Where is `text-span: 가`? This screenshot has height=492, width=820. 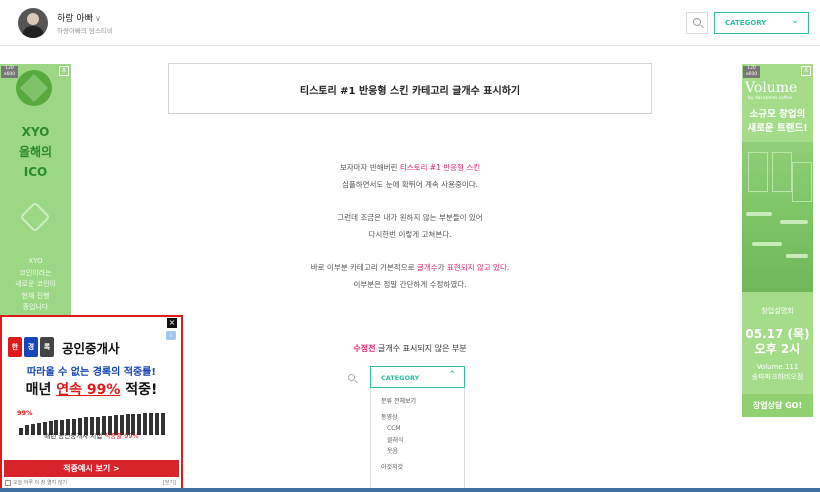 text-span: 가 is located at coordinates (442, 267).